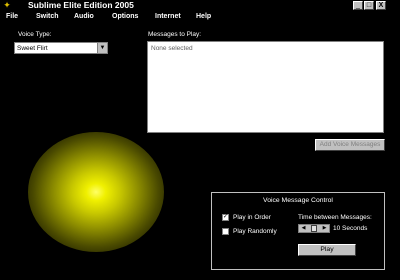 This screenshot has width=400, height=280. I want to click on menu-switch: Switch, so click(47, 16).